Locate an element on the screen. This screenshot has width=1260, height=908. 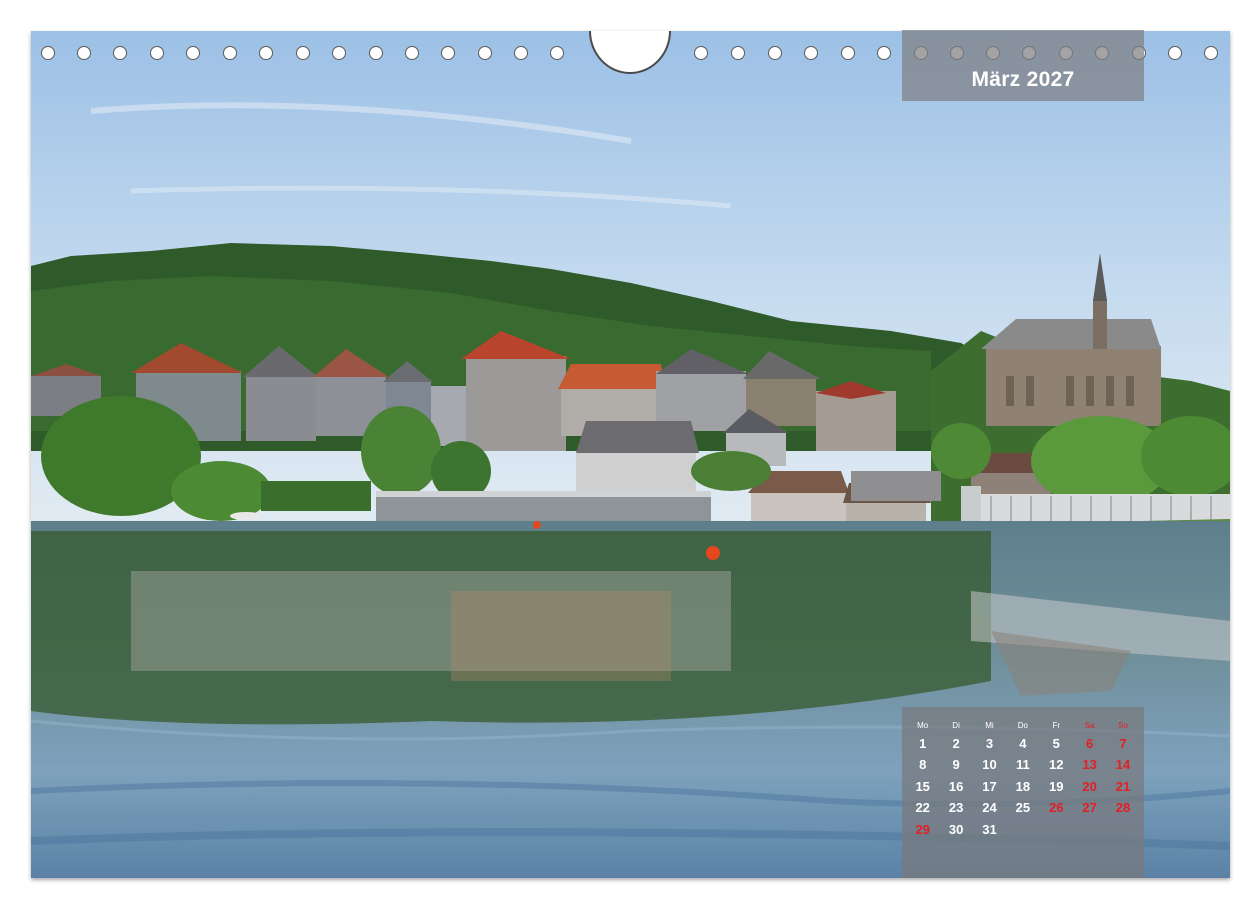
weekday-label: Mo is located at coordinates (923, 725).